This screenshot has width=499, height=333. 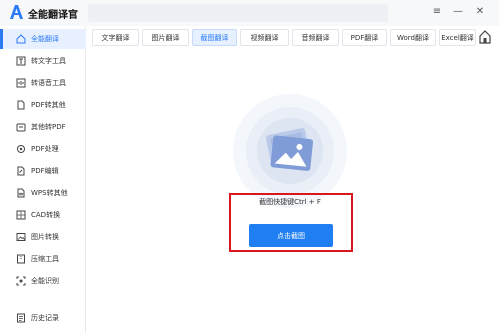 I want to click on minimize-button: —, so click(x=458, y=12).